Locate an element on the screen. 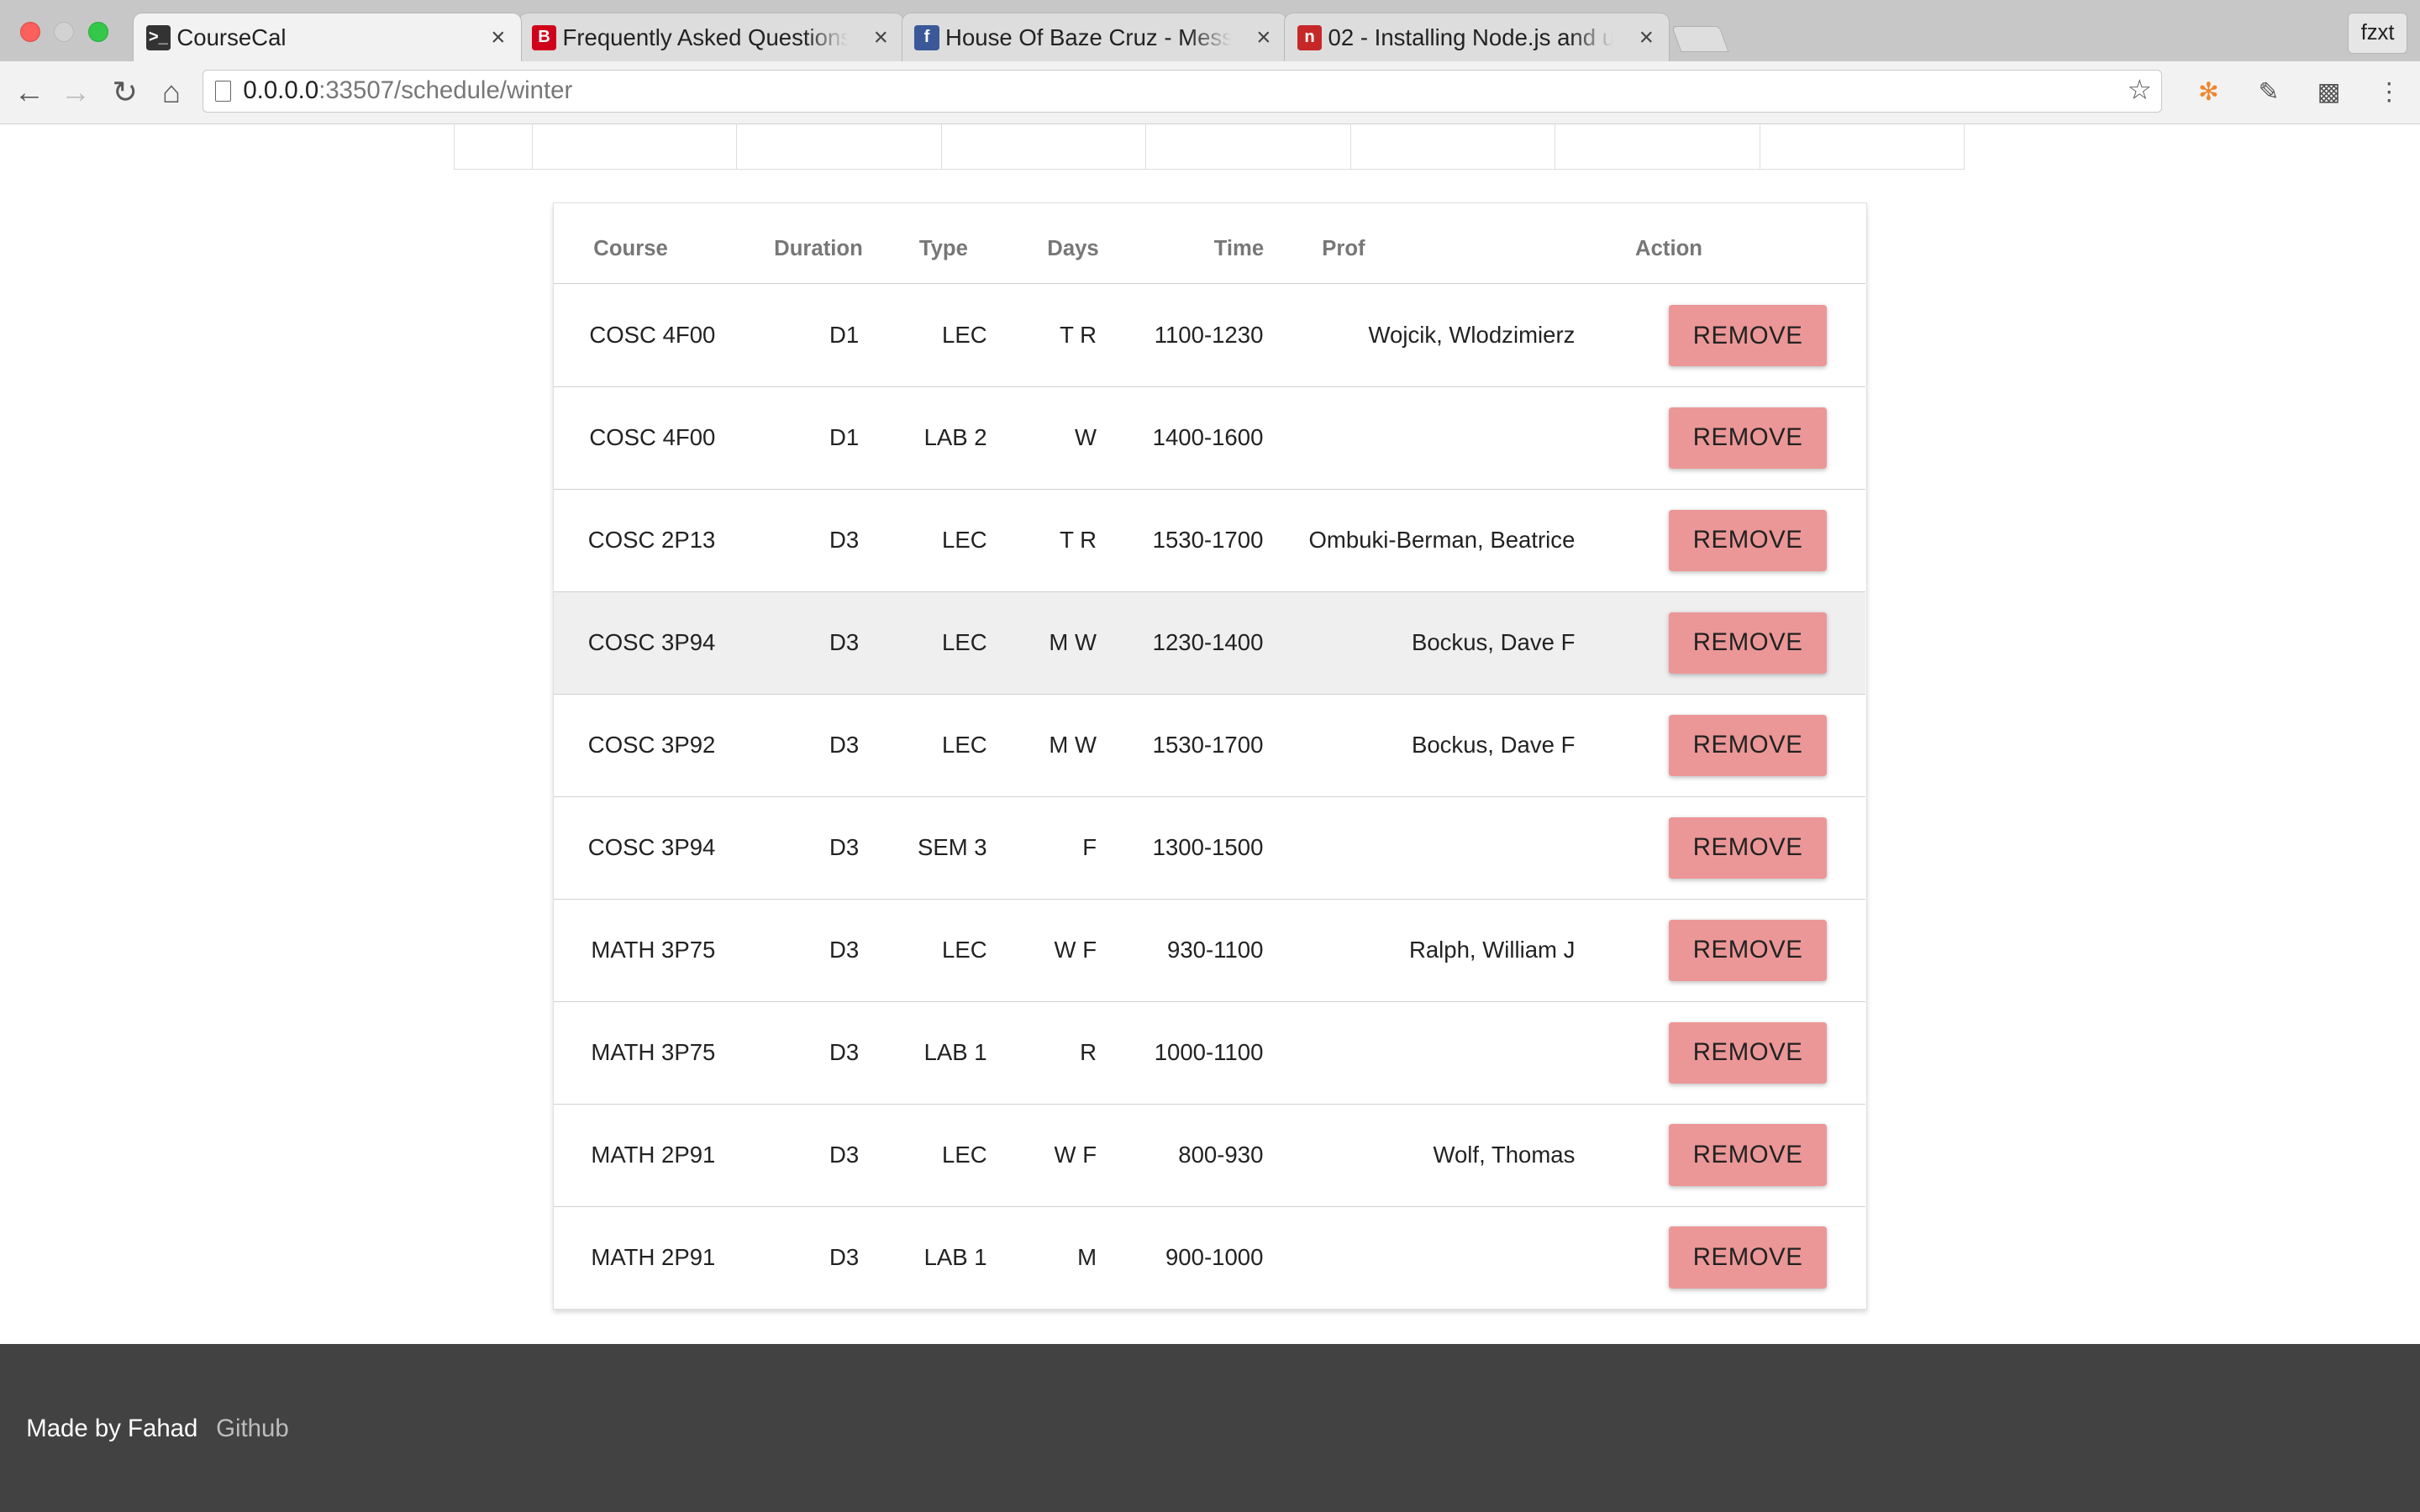  b-logo-icon: B is located at coordinates (544, 37).